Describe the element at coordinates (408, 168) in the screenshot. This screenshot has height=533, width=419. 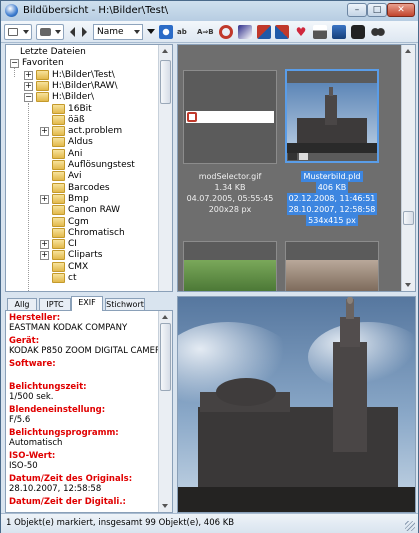
I see `gallery-scrollbar` at that location.